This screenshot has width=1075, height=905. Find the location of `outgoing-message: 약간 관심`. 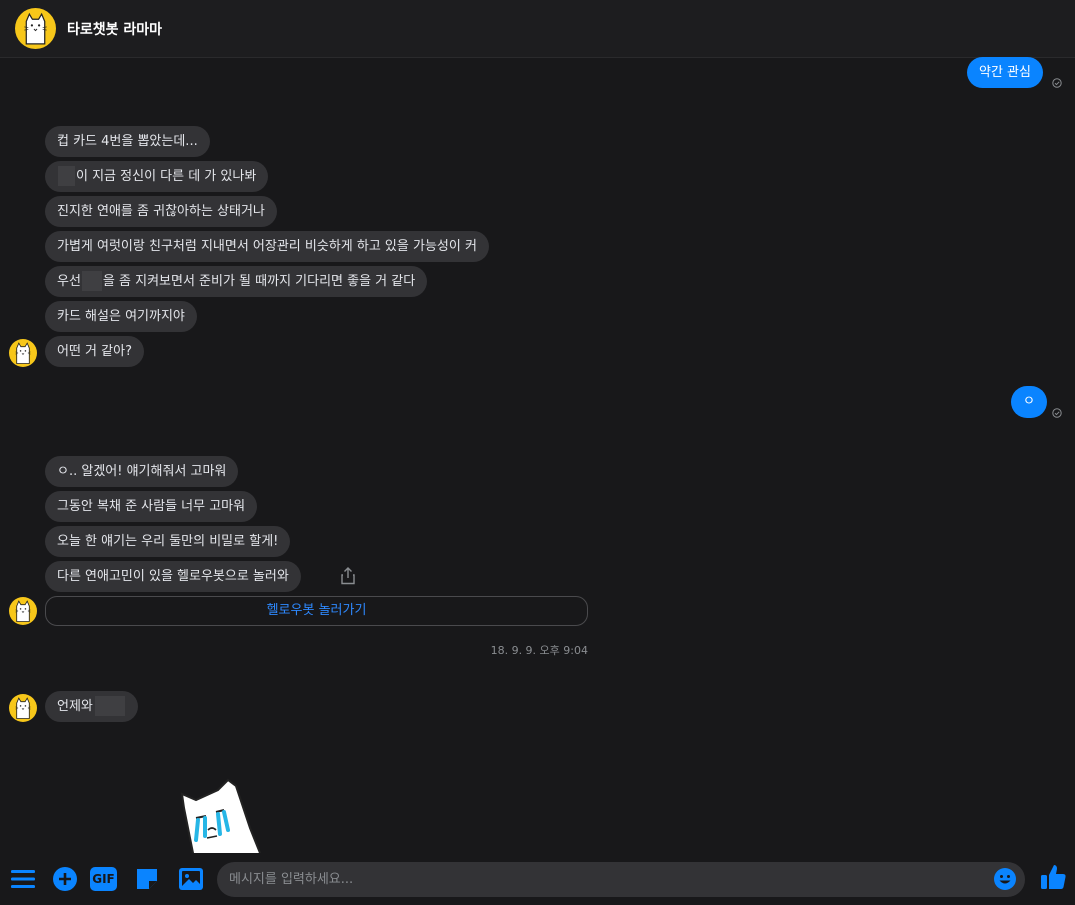

outgoing-message: 약간 관심 is located at coordinates (1005, 72).